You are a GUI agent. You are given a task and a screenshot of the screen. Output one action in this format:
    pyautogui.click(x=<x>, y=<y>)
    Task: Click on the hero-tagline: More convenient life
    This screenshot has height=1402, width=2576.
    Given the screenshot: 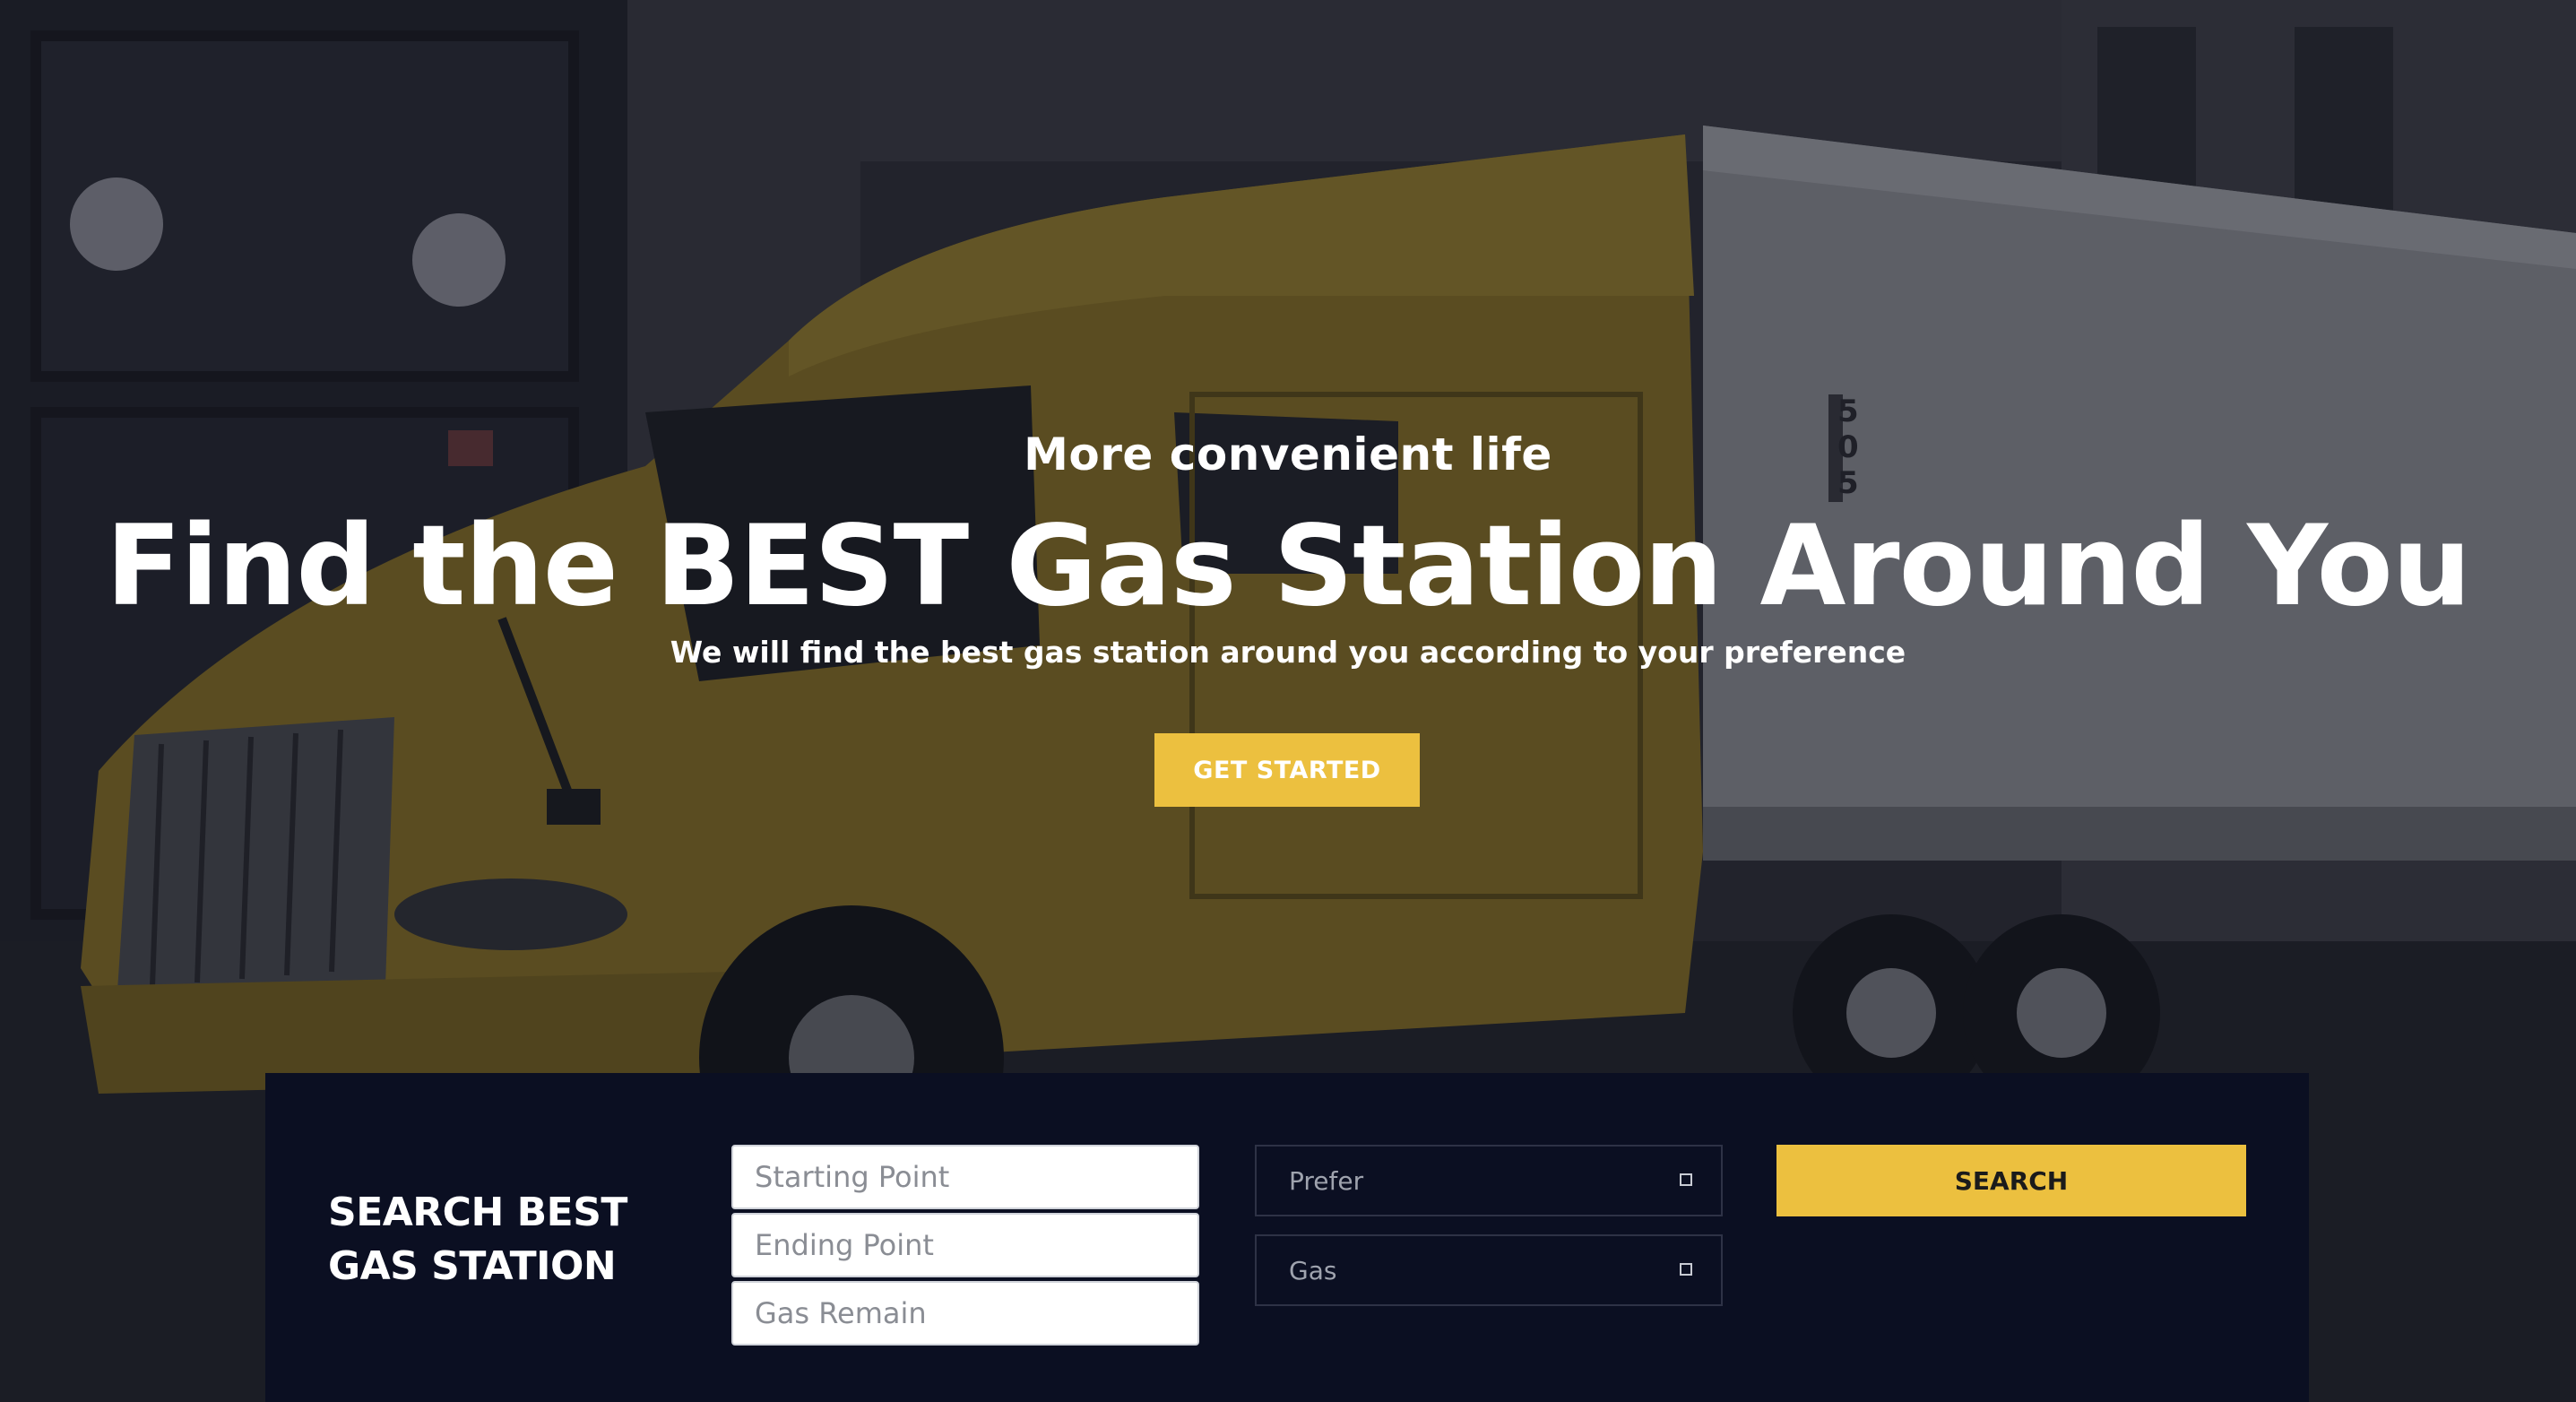 What is the action you would take?
    pyautogui.click(x=1288, y=454)
    